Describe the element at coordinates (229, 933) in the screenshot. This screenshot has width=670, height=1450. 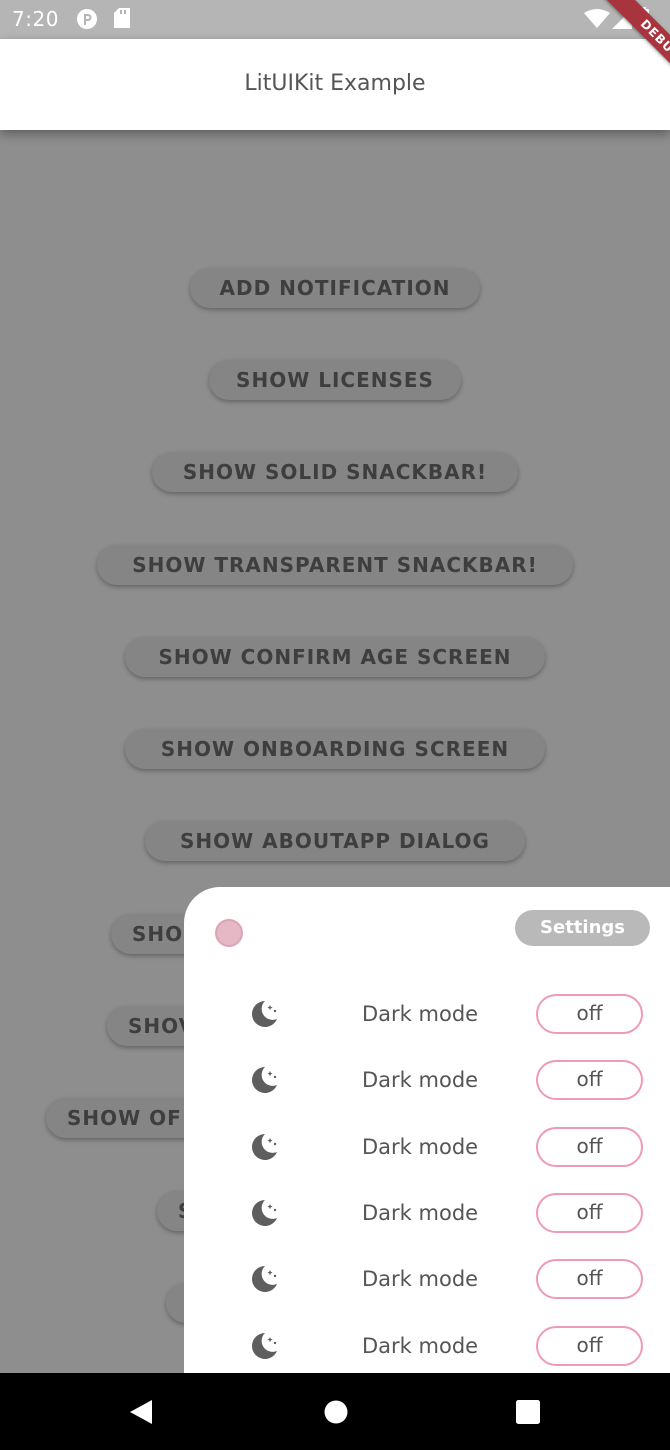
I see `status-dot` at that location.